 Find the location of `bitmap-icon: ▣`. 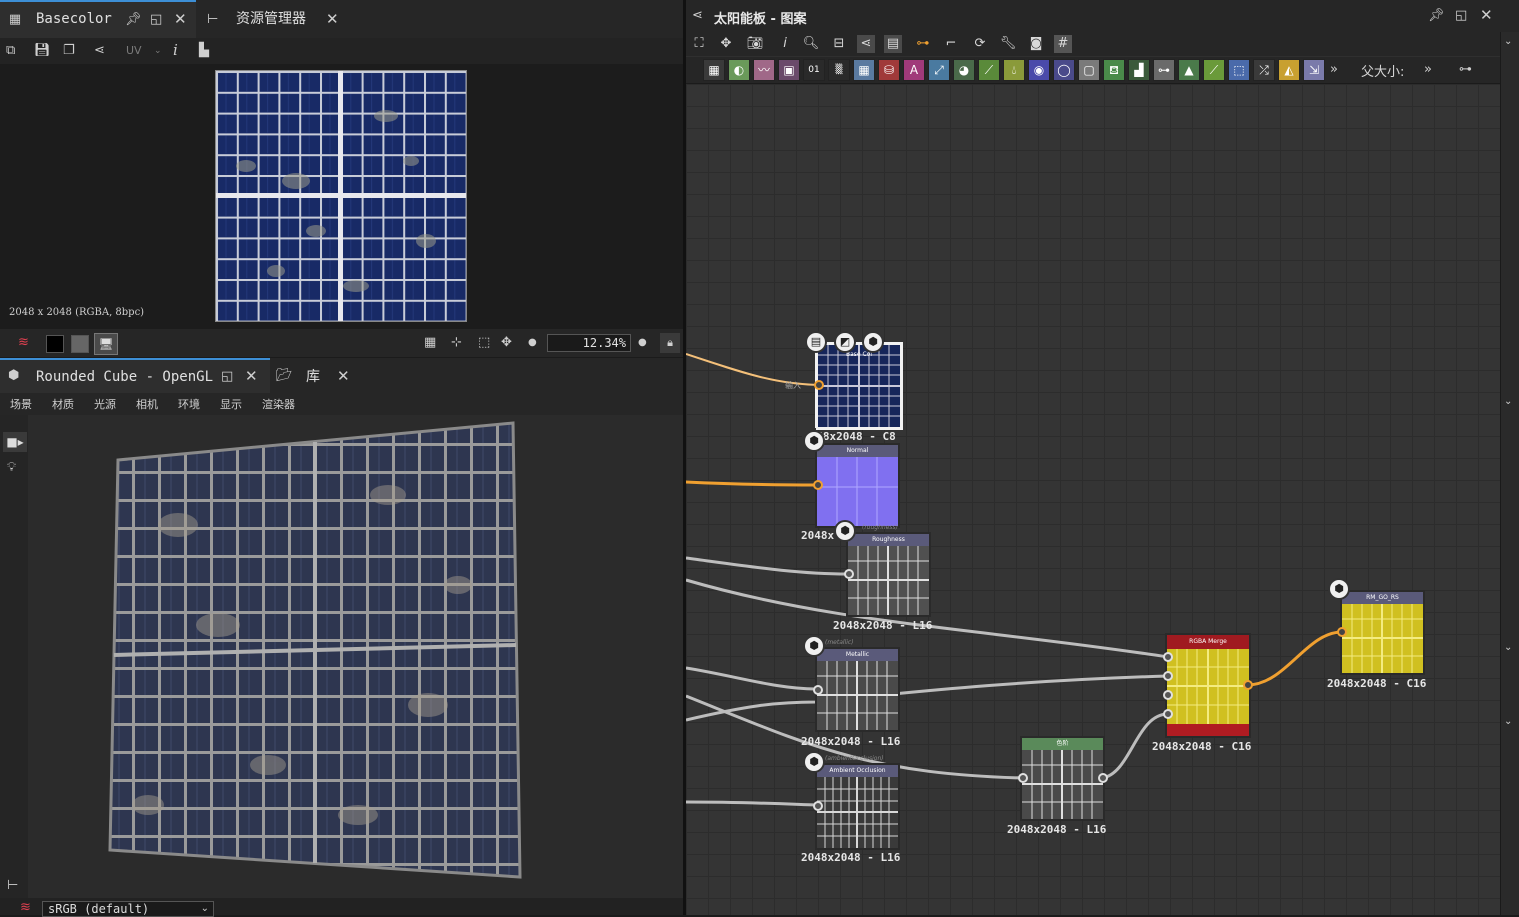

bitmap-icon: ▣ is located at coordinates (789, 70).